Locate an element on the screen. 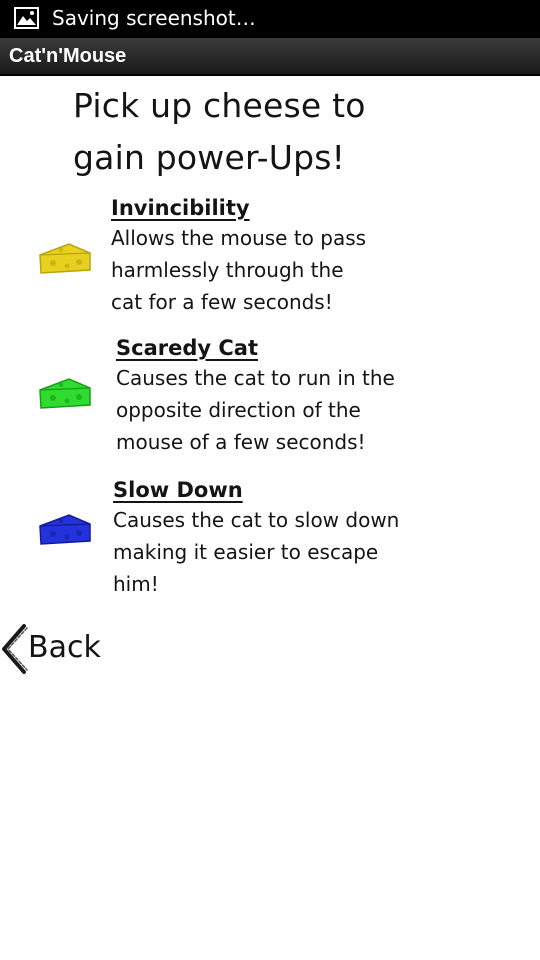 The width and height of the screenshot is (540, 960). powerup-name: Invincibility is located at coordinates (180, 208).